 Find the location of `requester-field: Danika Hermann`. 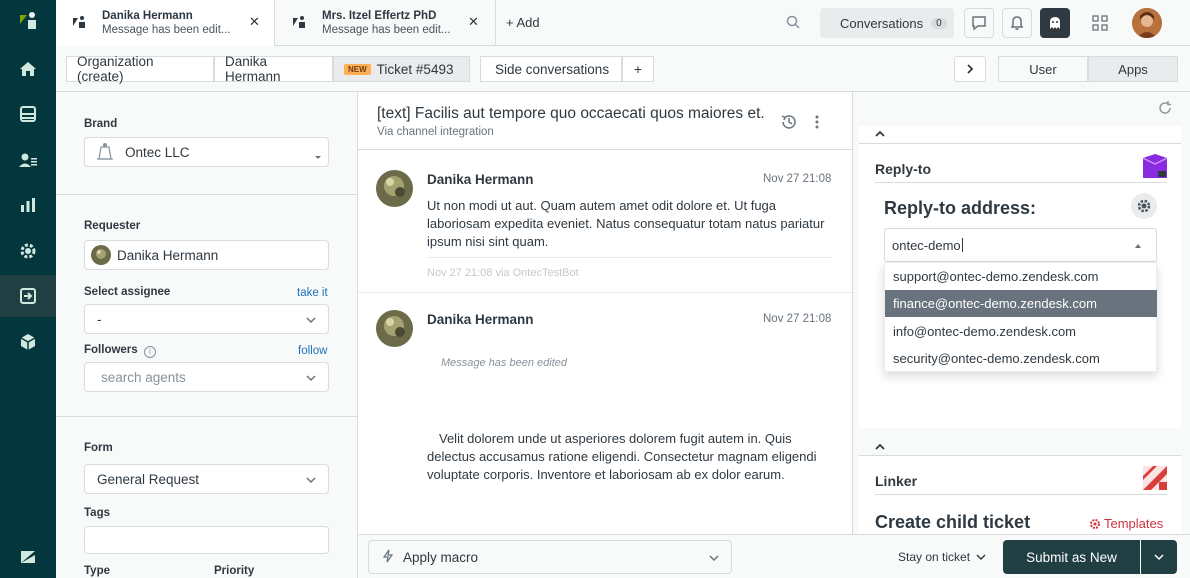

requester-field: Danika Hermann is located at coordinates (206, 255).